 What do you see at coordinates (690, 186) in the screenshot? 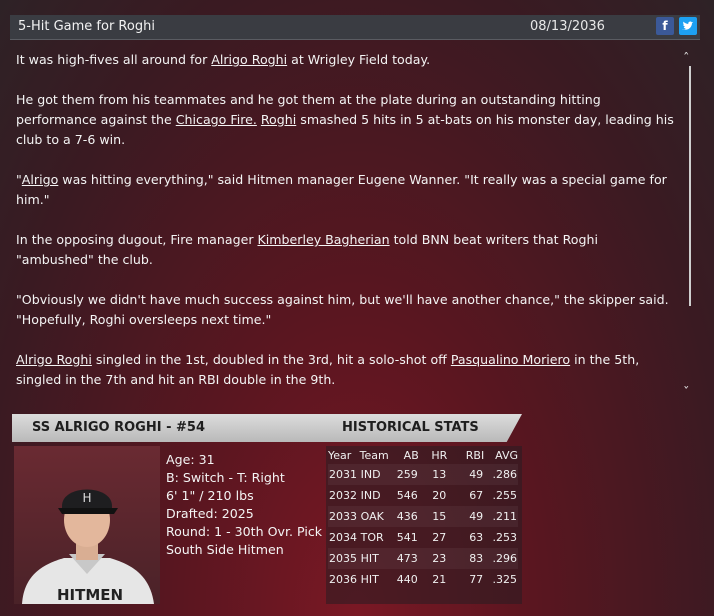
I see `scrollbar` at bounding box center [690, 186].